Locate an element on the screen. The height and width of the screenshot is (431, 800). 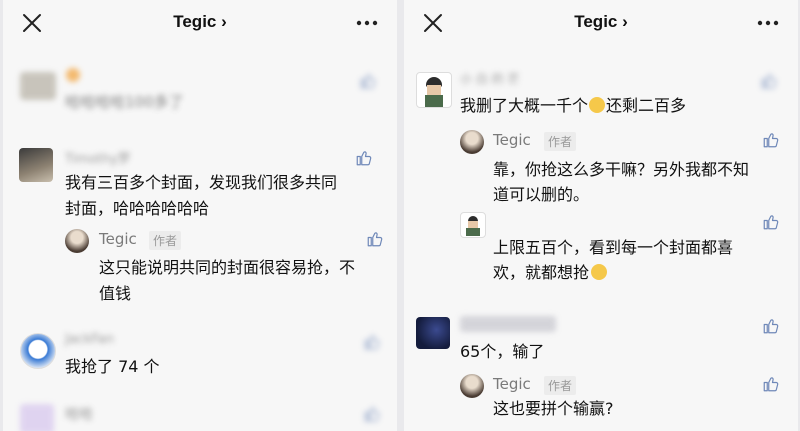
comment-text: 哈哈哈哈100多了 is located at coordinates (124, 102).